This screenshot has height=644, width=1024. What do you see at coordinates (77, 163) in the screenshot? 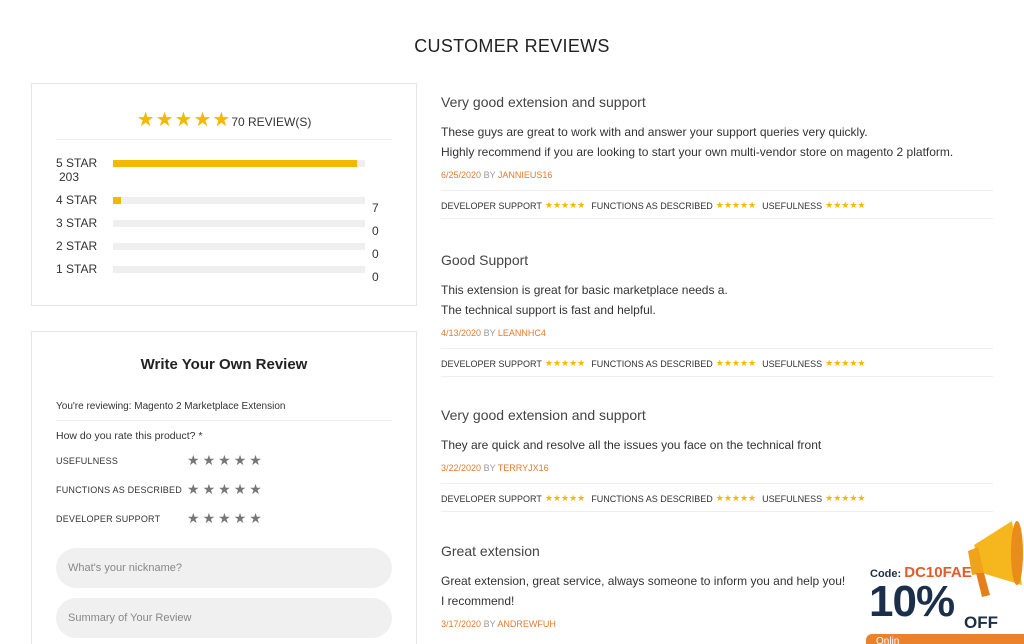
I see `bar-label: 5 STAR` at bounding box center [77, 163].